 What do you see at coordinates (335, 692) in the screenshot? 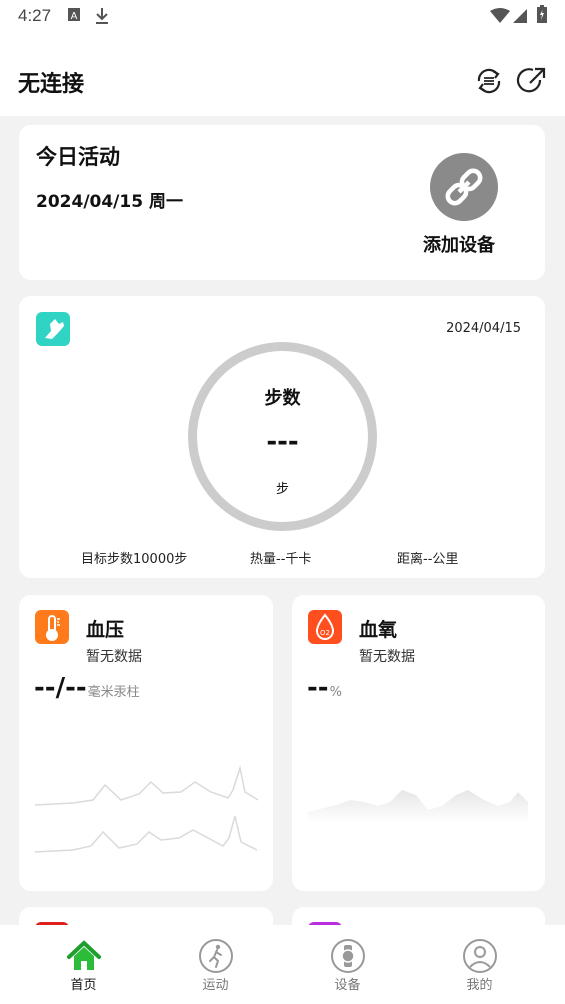
I see `spo2-unit: %` at bounding box center [335, 692].